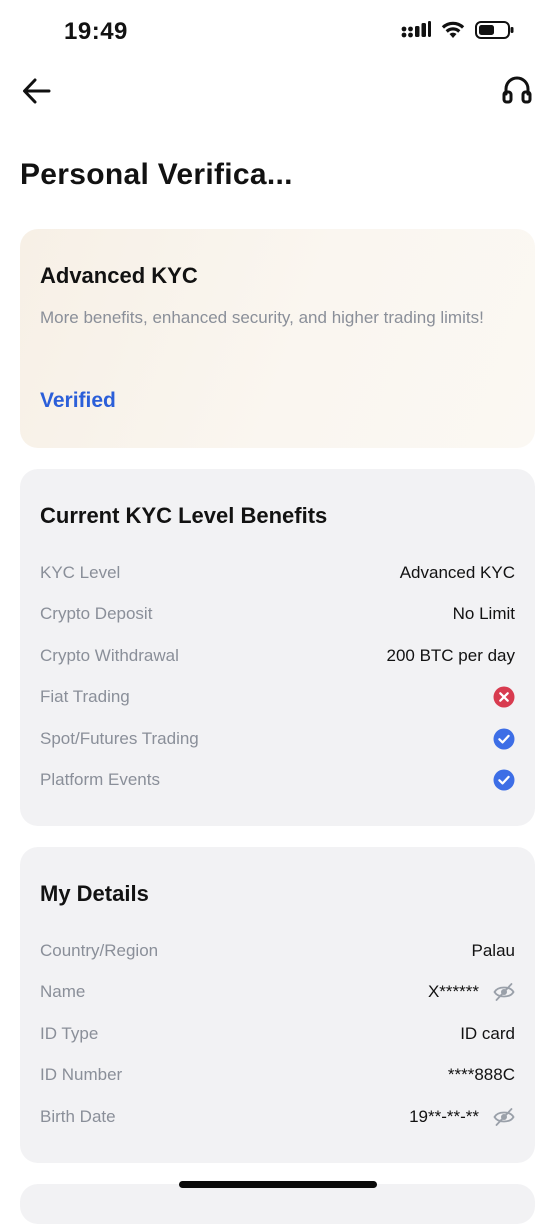 The image size is (555, 1224). Describe the element at coordinates (100, 780) in the screenshot. I see `benefit-label: Platform Events` at that location.